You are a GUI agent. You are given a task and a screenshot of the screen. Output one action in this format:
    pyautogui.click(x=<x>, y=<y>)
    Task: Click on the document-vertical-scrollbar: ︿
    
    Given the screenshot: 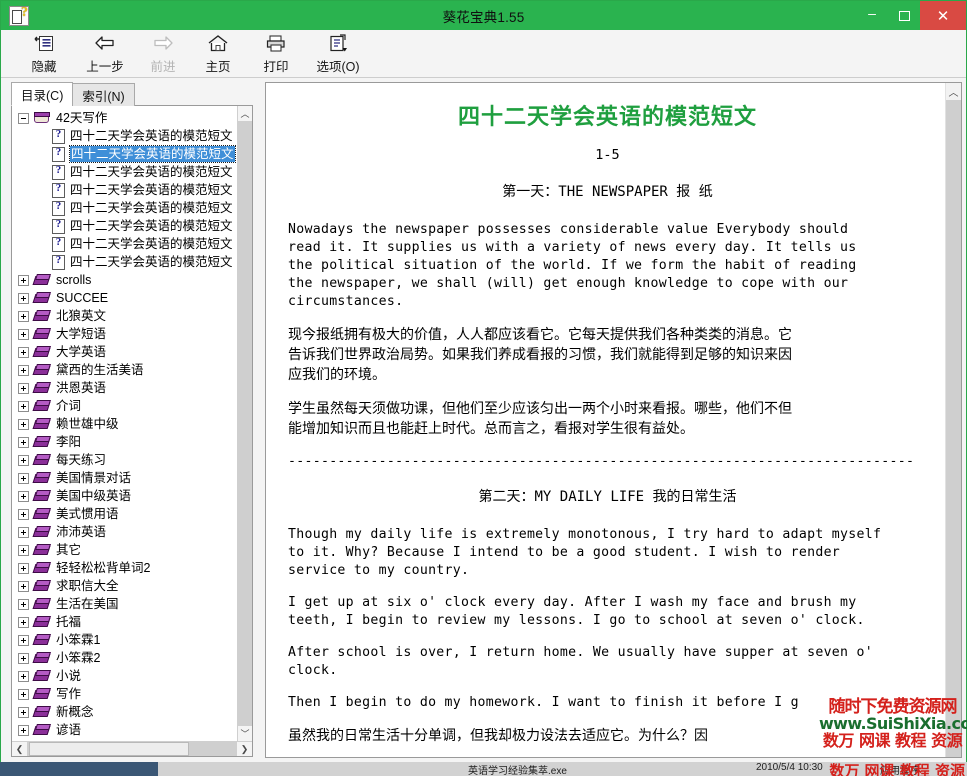 What is the action you would take?
    pyautogui.click(x=953, y=420)
    